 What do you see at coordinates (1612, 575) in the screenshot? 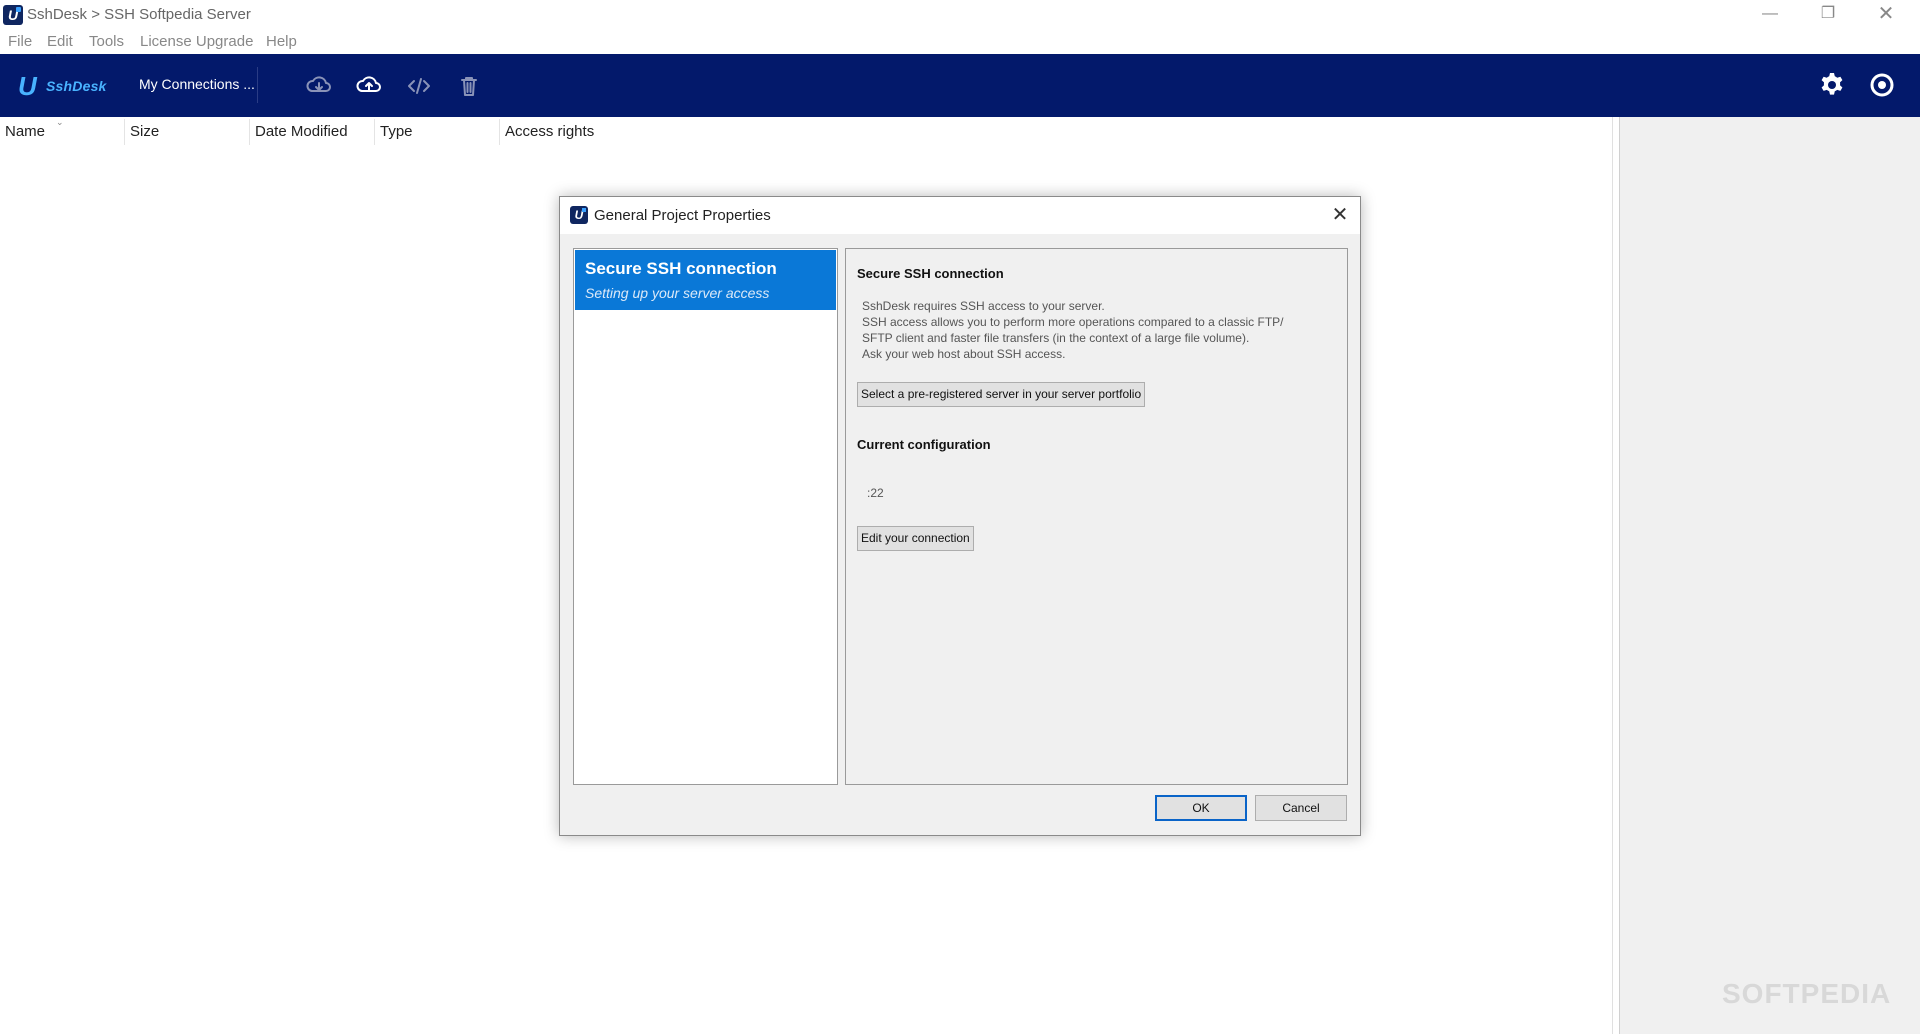
I see `pane-divider` at bounding box center [1612, 575].